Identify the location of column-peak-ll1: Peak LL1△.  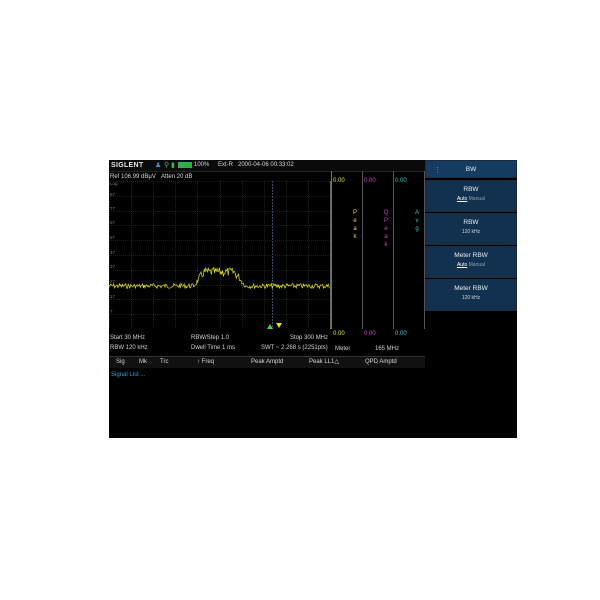
(324, 362).